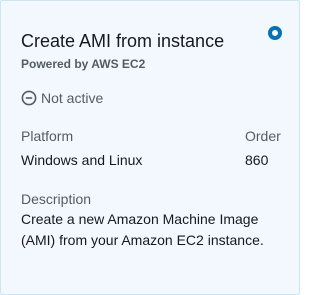  Describe the element at coordinates (83, 64) in the screenshot. I see `card-subtitle: Powered by AWS EC2` at that location.